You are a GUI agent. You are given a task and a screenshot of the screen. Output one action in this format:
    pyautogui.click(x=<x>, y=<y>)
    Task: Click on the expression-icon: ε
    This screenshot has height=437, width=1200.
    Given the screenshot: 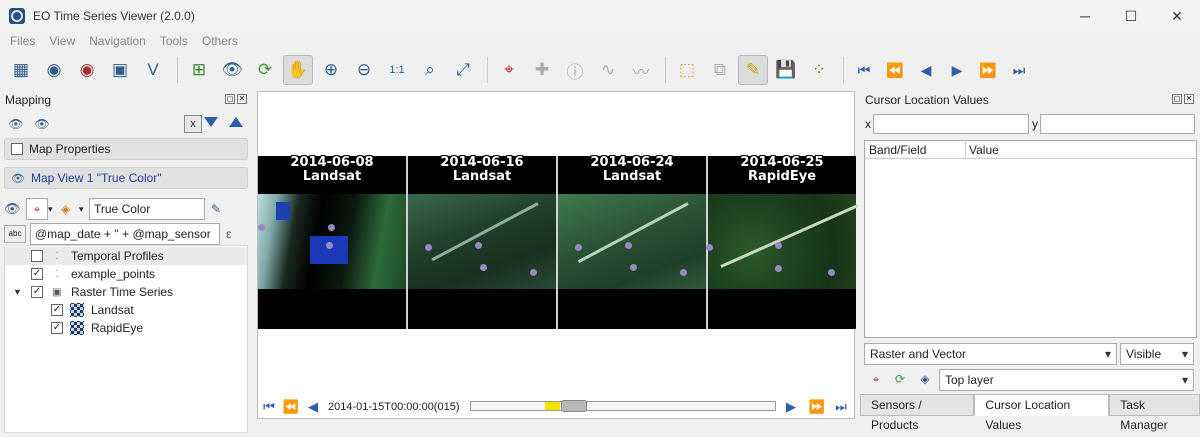 What is the action you would take?
    pyautogui.click(x=228, y=234)
    